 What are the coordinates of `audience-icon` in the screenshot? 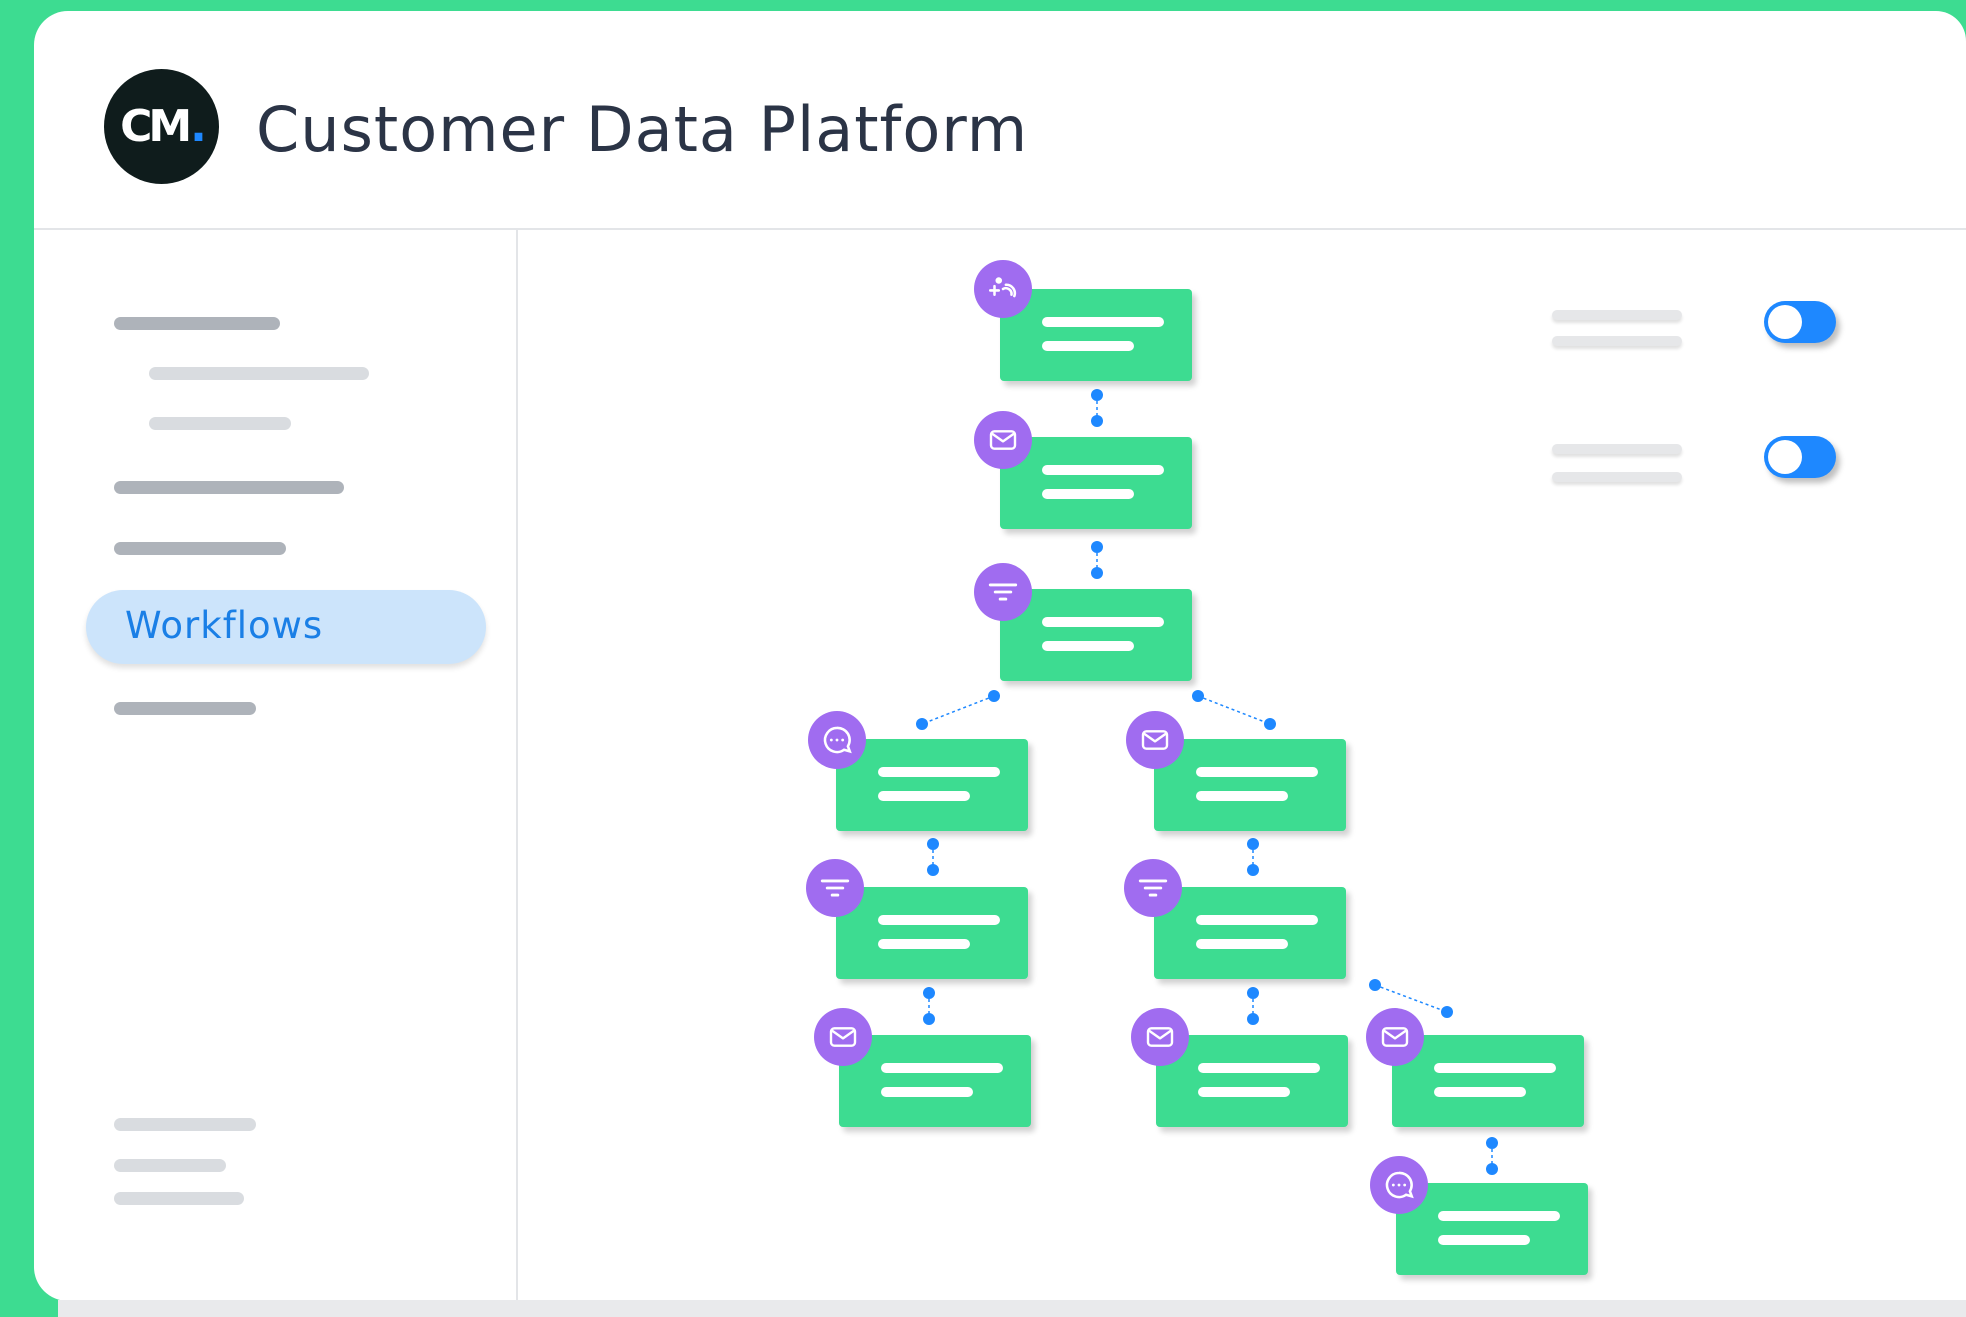 It's located at (1003, 289).